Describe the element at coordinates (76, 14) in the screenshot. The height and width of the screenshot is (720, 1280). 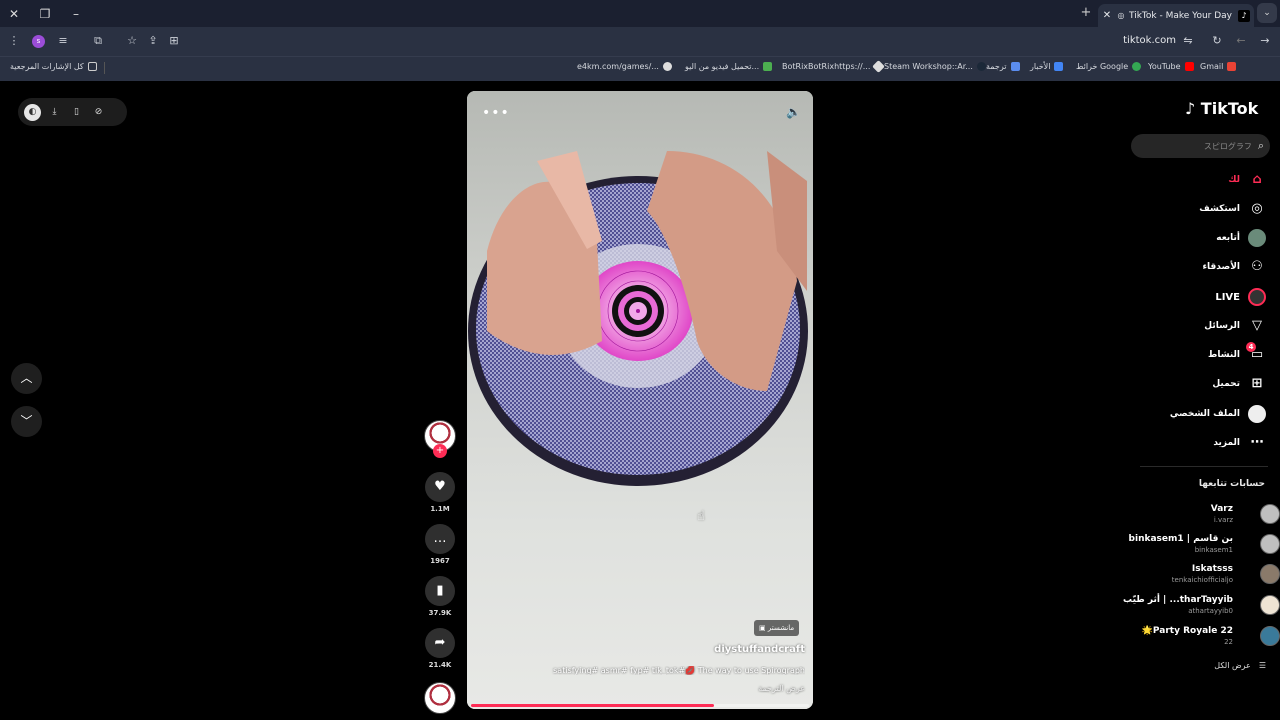
I see `minimize-window-icon: –` at that location.